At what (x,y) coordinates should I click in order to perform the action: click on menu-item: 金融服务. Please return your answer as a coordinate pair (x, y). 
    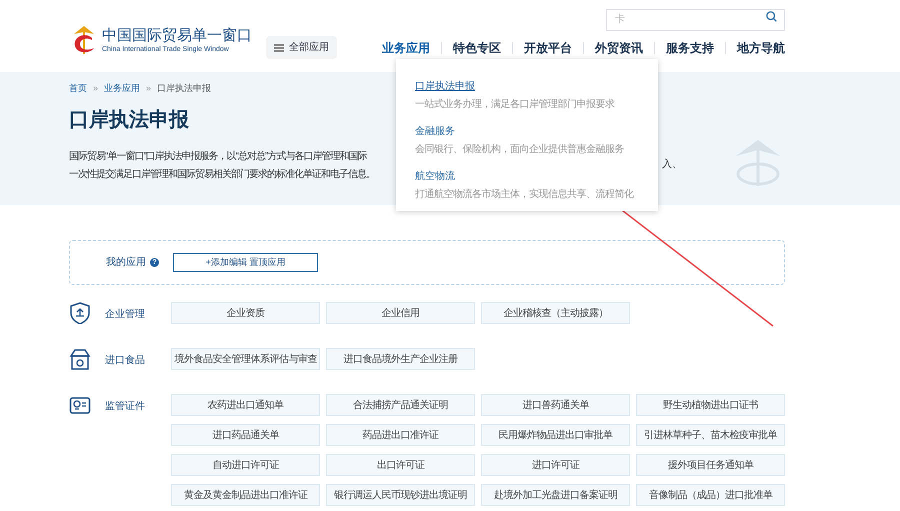
    Looking at the image, I should click on (435, 131).